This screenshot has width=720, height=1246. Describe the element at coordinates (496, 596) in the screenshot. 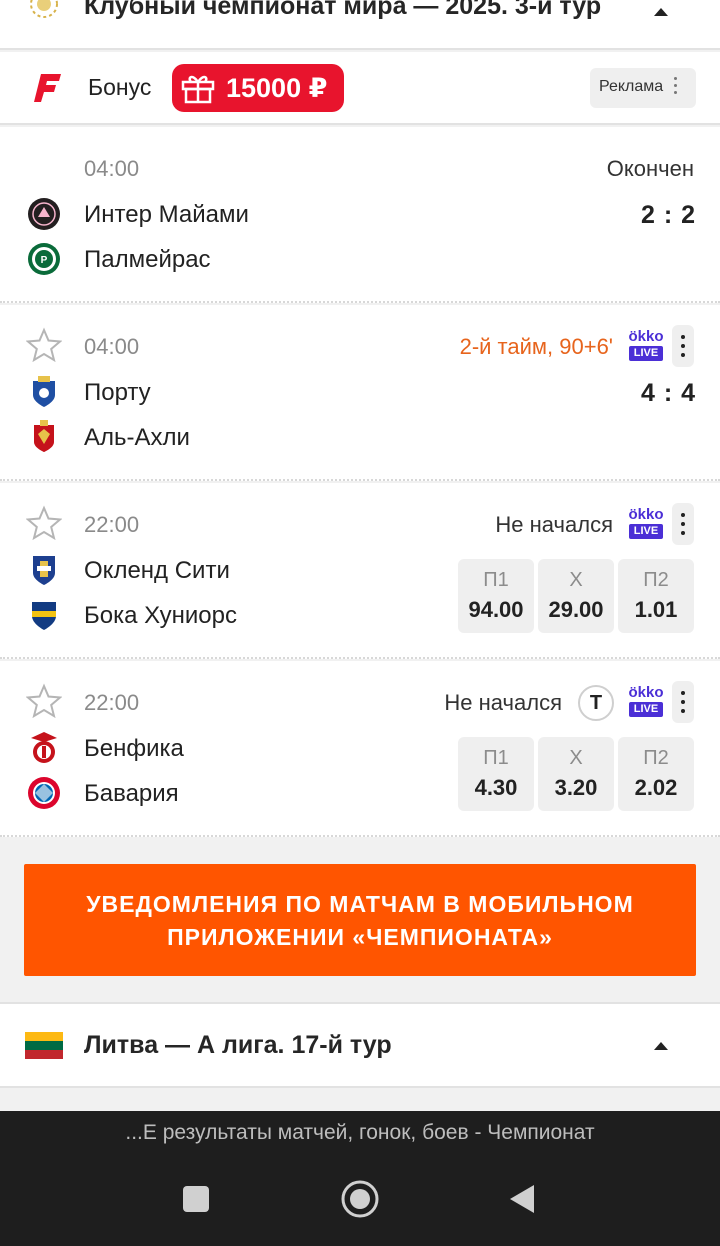

I see `odds-p1-button: П1 94.00` at that location.